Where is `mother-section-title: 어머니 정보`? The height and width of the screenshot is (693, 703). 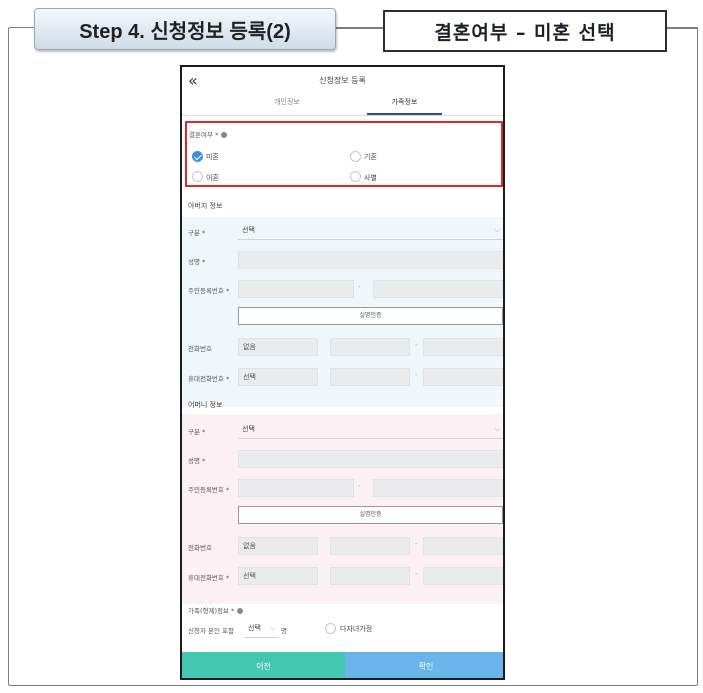
mother-section-title: 어머니 정보 is located at coordinates (205, 405).